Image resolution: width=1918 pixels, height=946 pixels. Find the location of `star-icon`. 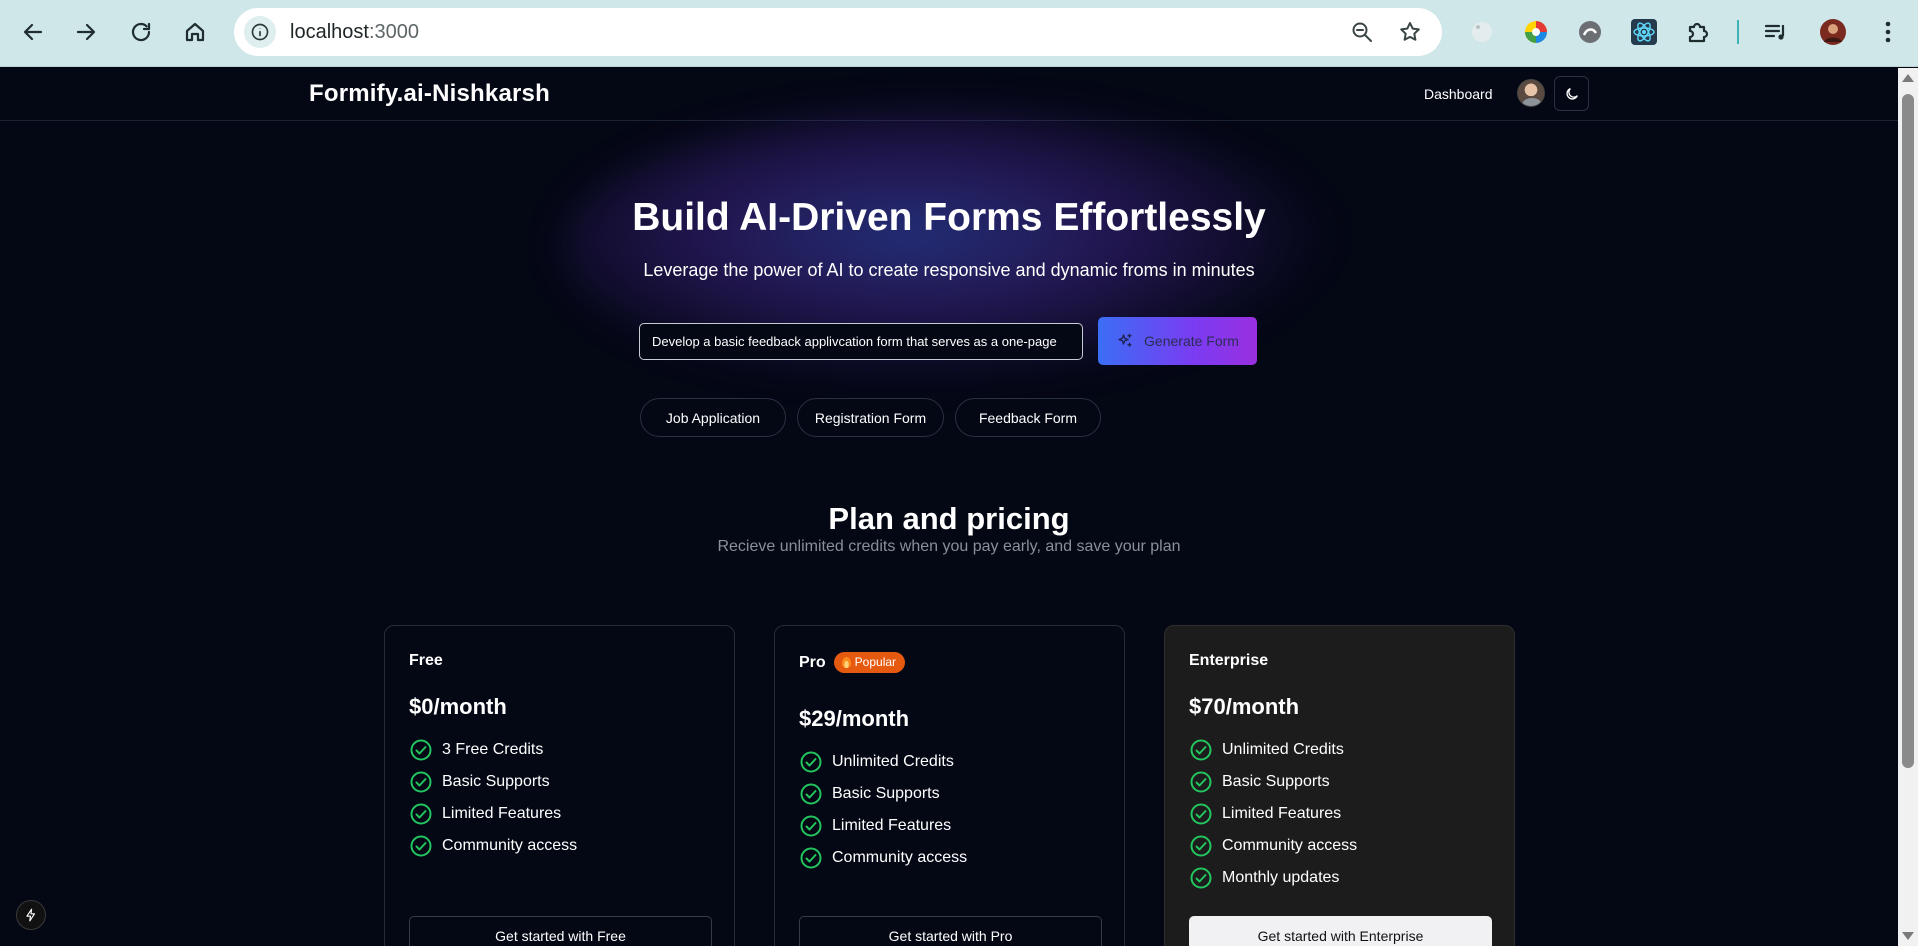

star-icon is located at coordinates (1410, 31).